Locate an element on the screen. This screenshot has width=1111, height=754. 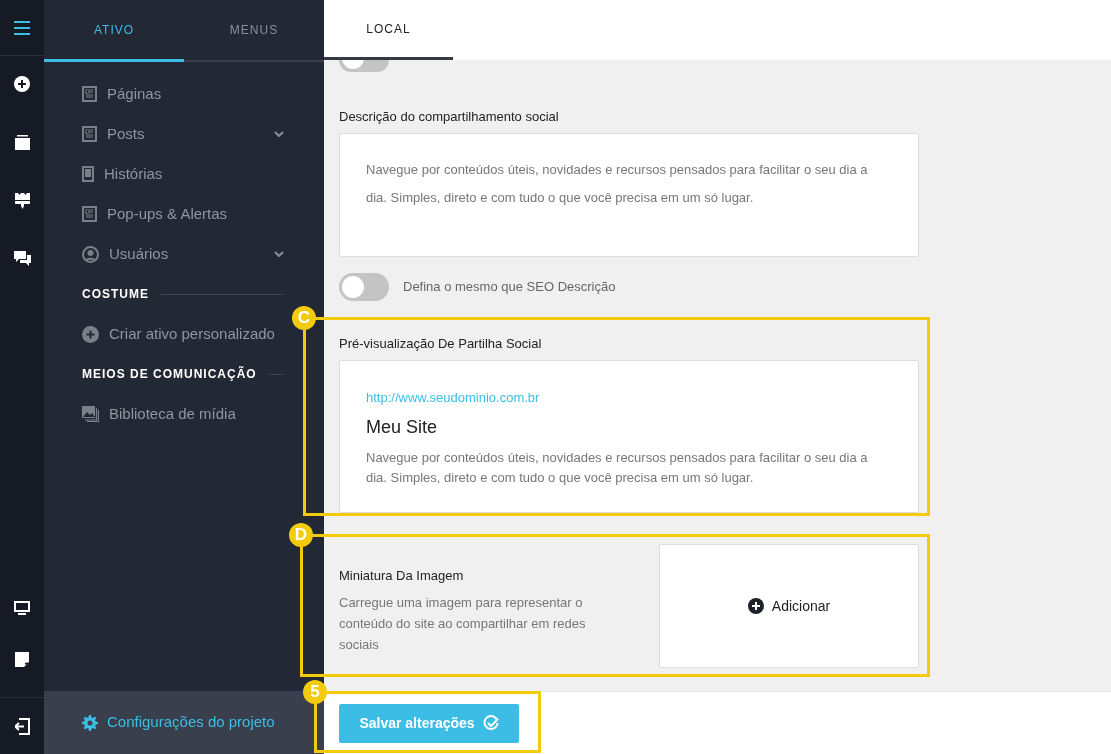
preview-description: Navegue por conteúdos úteis, novidades e recursos pensados para facilitar o seu dia a dia. Simples, direto e com tudo o que você precisa em um só lugar. is located at coordinates (617, 467).